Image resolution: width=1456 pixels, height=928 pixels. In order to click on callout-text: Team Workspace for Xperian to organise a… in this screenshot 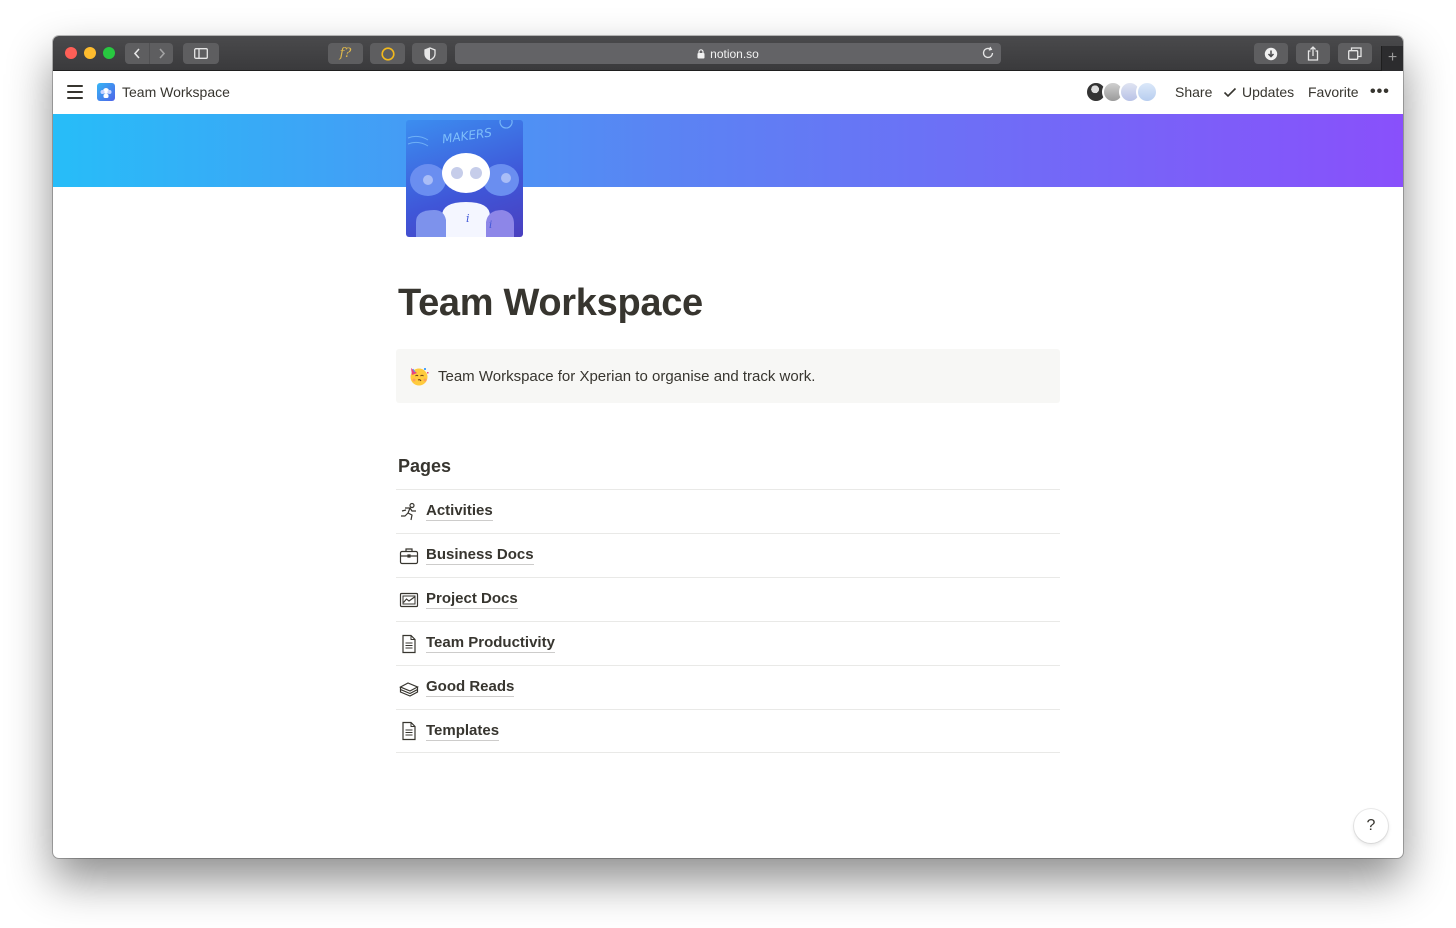, I will do `click(627, 376)`.